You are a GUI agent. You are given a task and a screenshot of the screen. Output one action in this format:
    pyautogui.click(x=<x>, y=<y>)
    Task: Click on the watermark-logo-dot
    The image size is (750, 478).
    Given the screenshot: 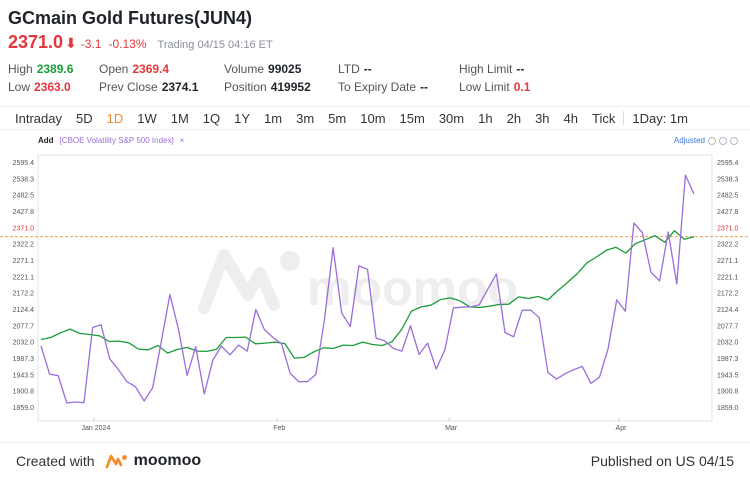 What is the action you would take?
    pyautogui.click(x=290, y=261)
    